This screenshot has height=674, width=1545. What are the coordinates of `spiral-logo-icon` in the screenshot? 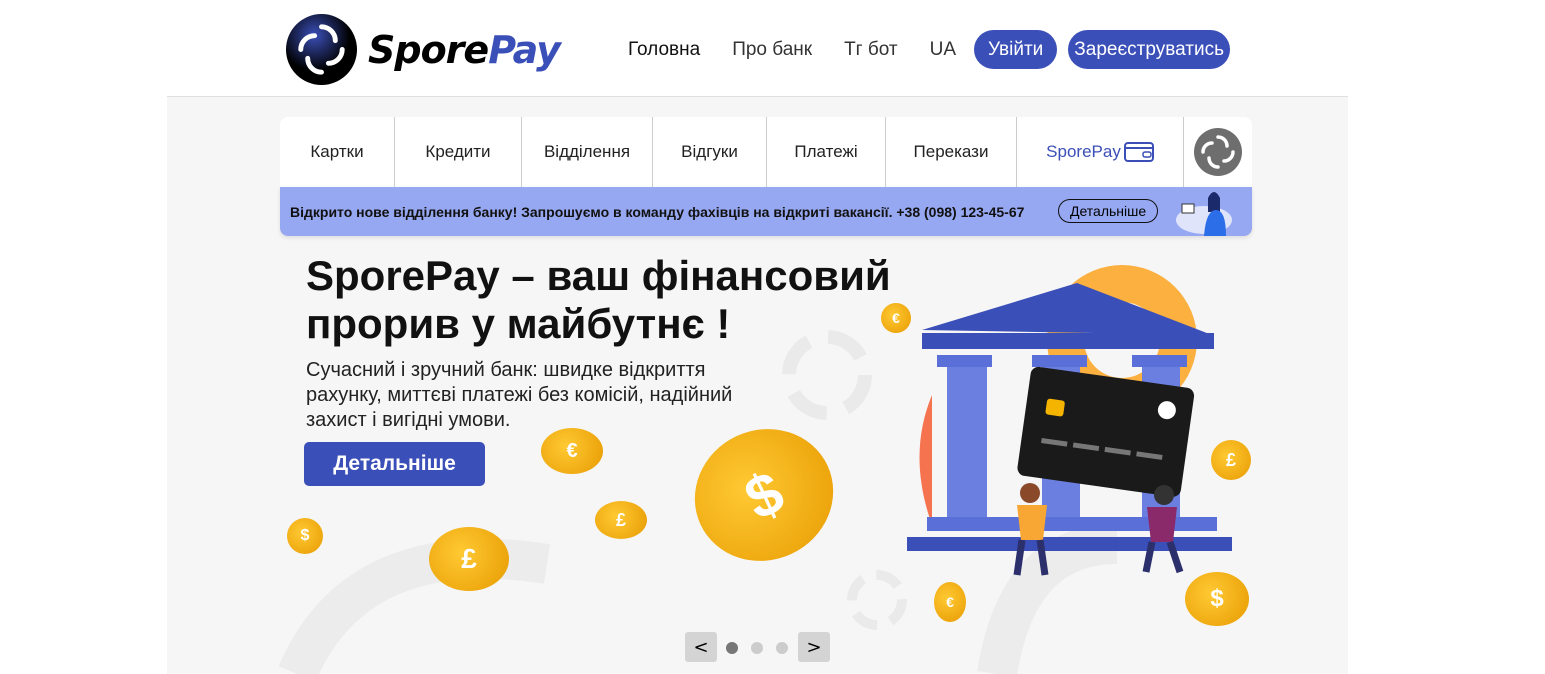 It's located at (1218, 152).